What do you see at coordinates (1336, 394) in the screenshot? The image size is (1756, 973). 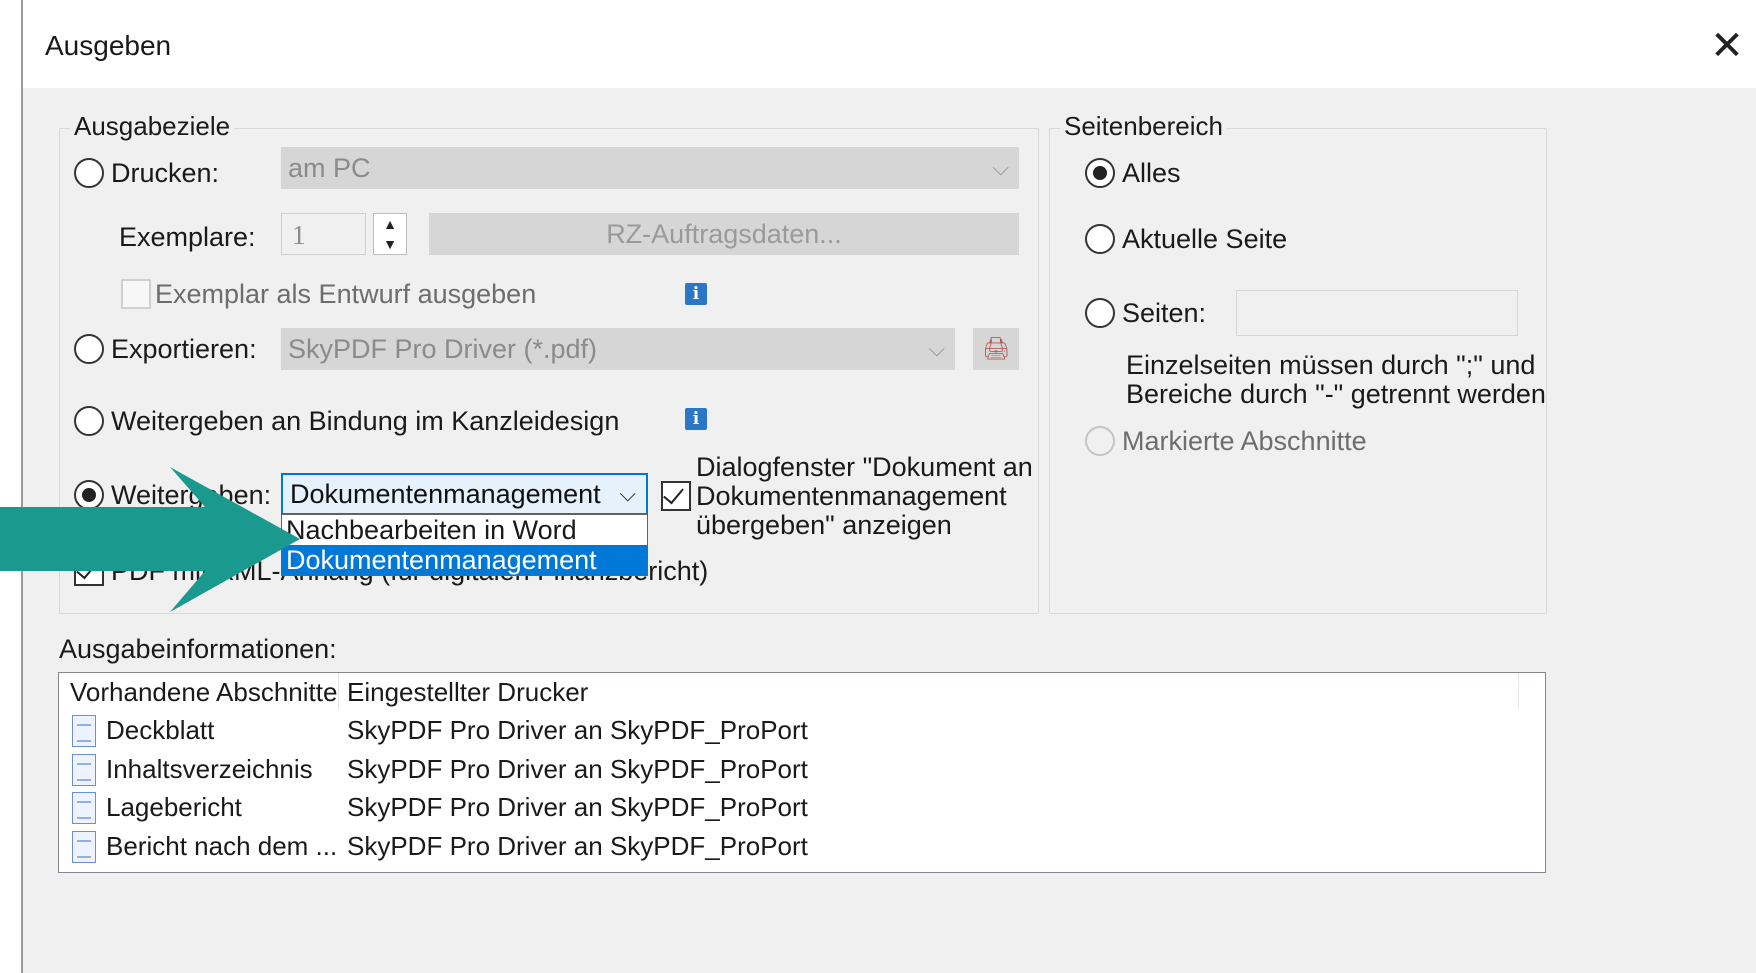 I see `pages-hint-line2: Bereiche durch "-" getrennt werden` at bounding box center [1336, 394].